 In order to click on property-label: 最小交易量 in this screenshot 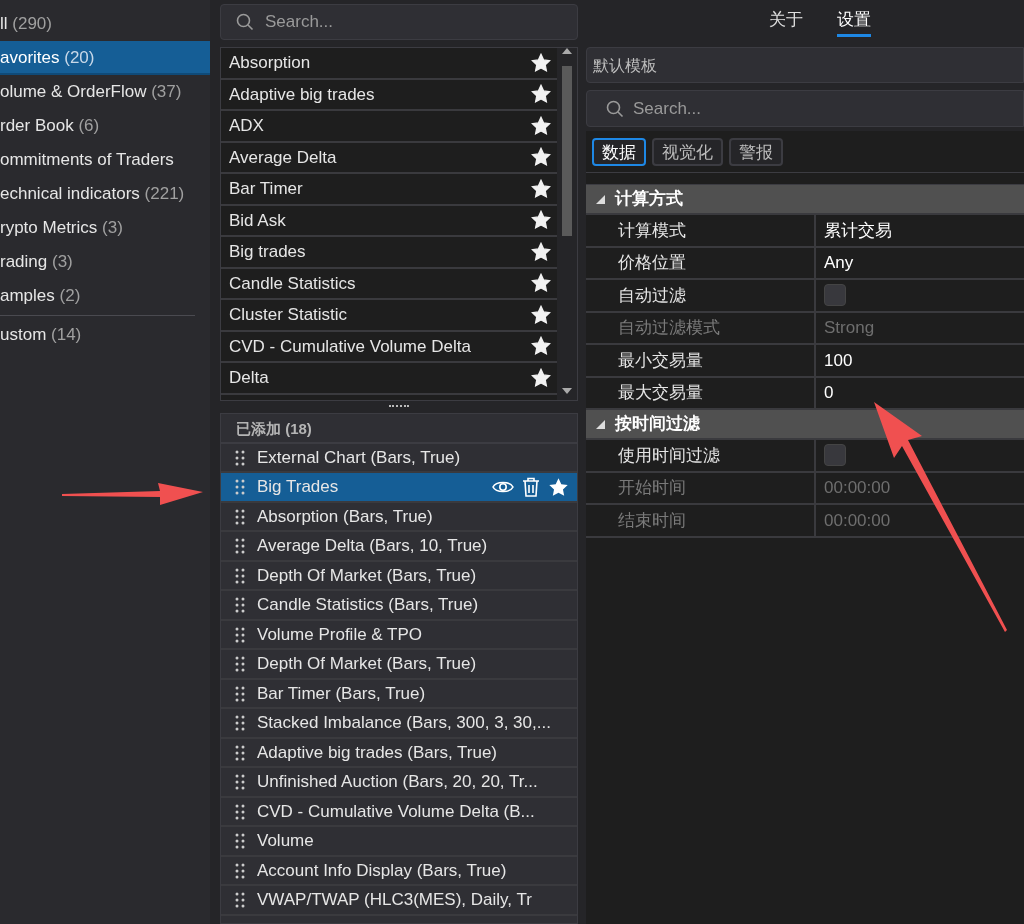, I will do `click(701, 360)`.